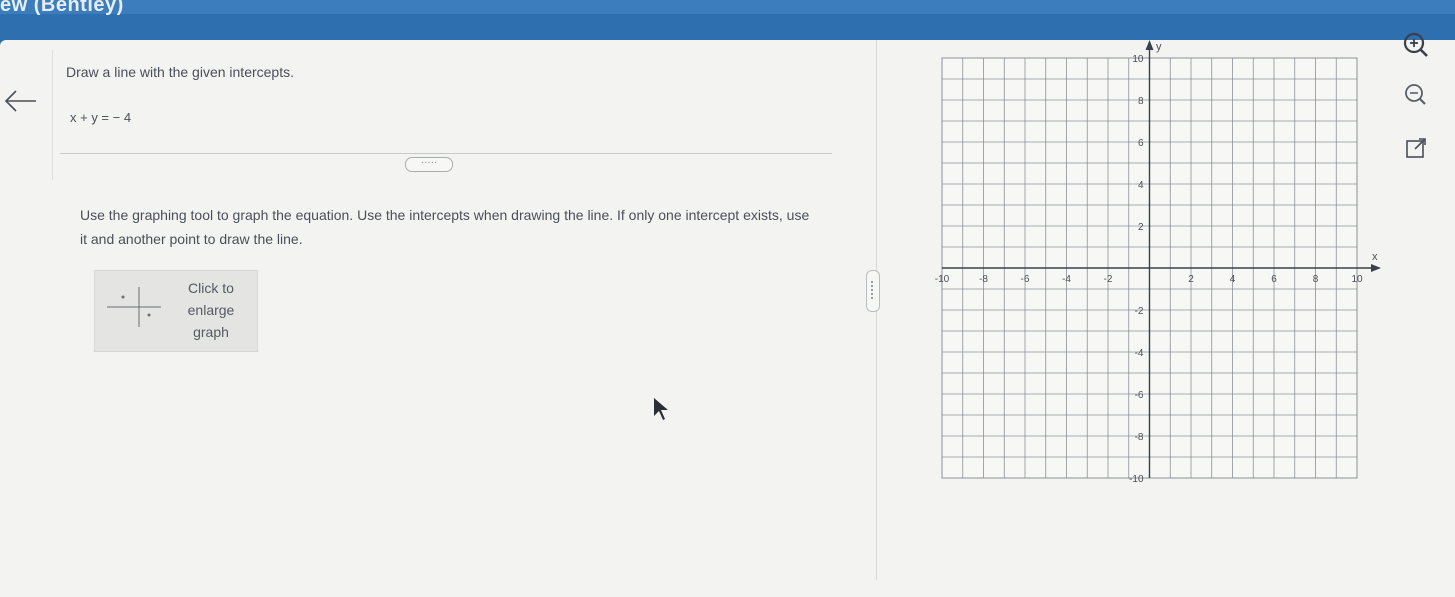 This screenshot has width=1455, height=597. I want to click on question-prompt: Draw a line with the given intercepts., so click(180, 72).